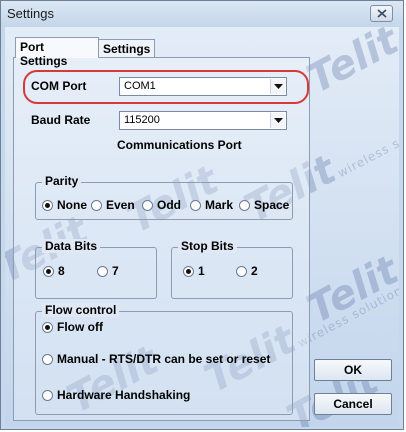 Image resolution: width=406 pixels, height=432 pixels. I want to click on baud-rate-select: 115200, so click(203, 120).